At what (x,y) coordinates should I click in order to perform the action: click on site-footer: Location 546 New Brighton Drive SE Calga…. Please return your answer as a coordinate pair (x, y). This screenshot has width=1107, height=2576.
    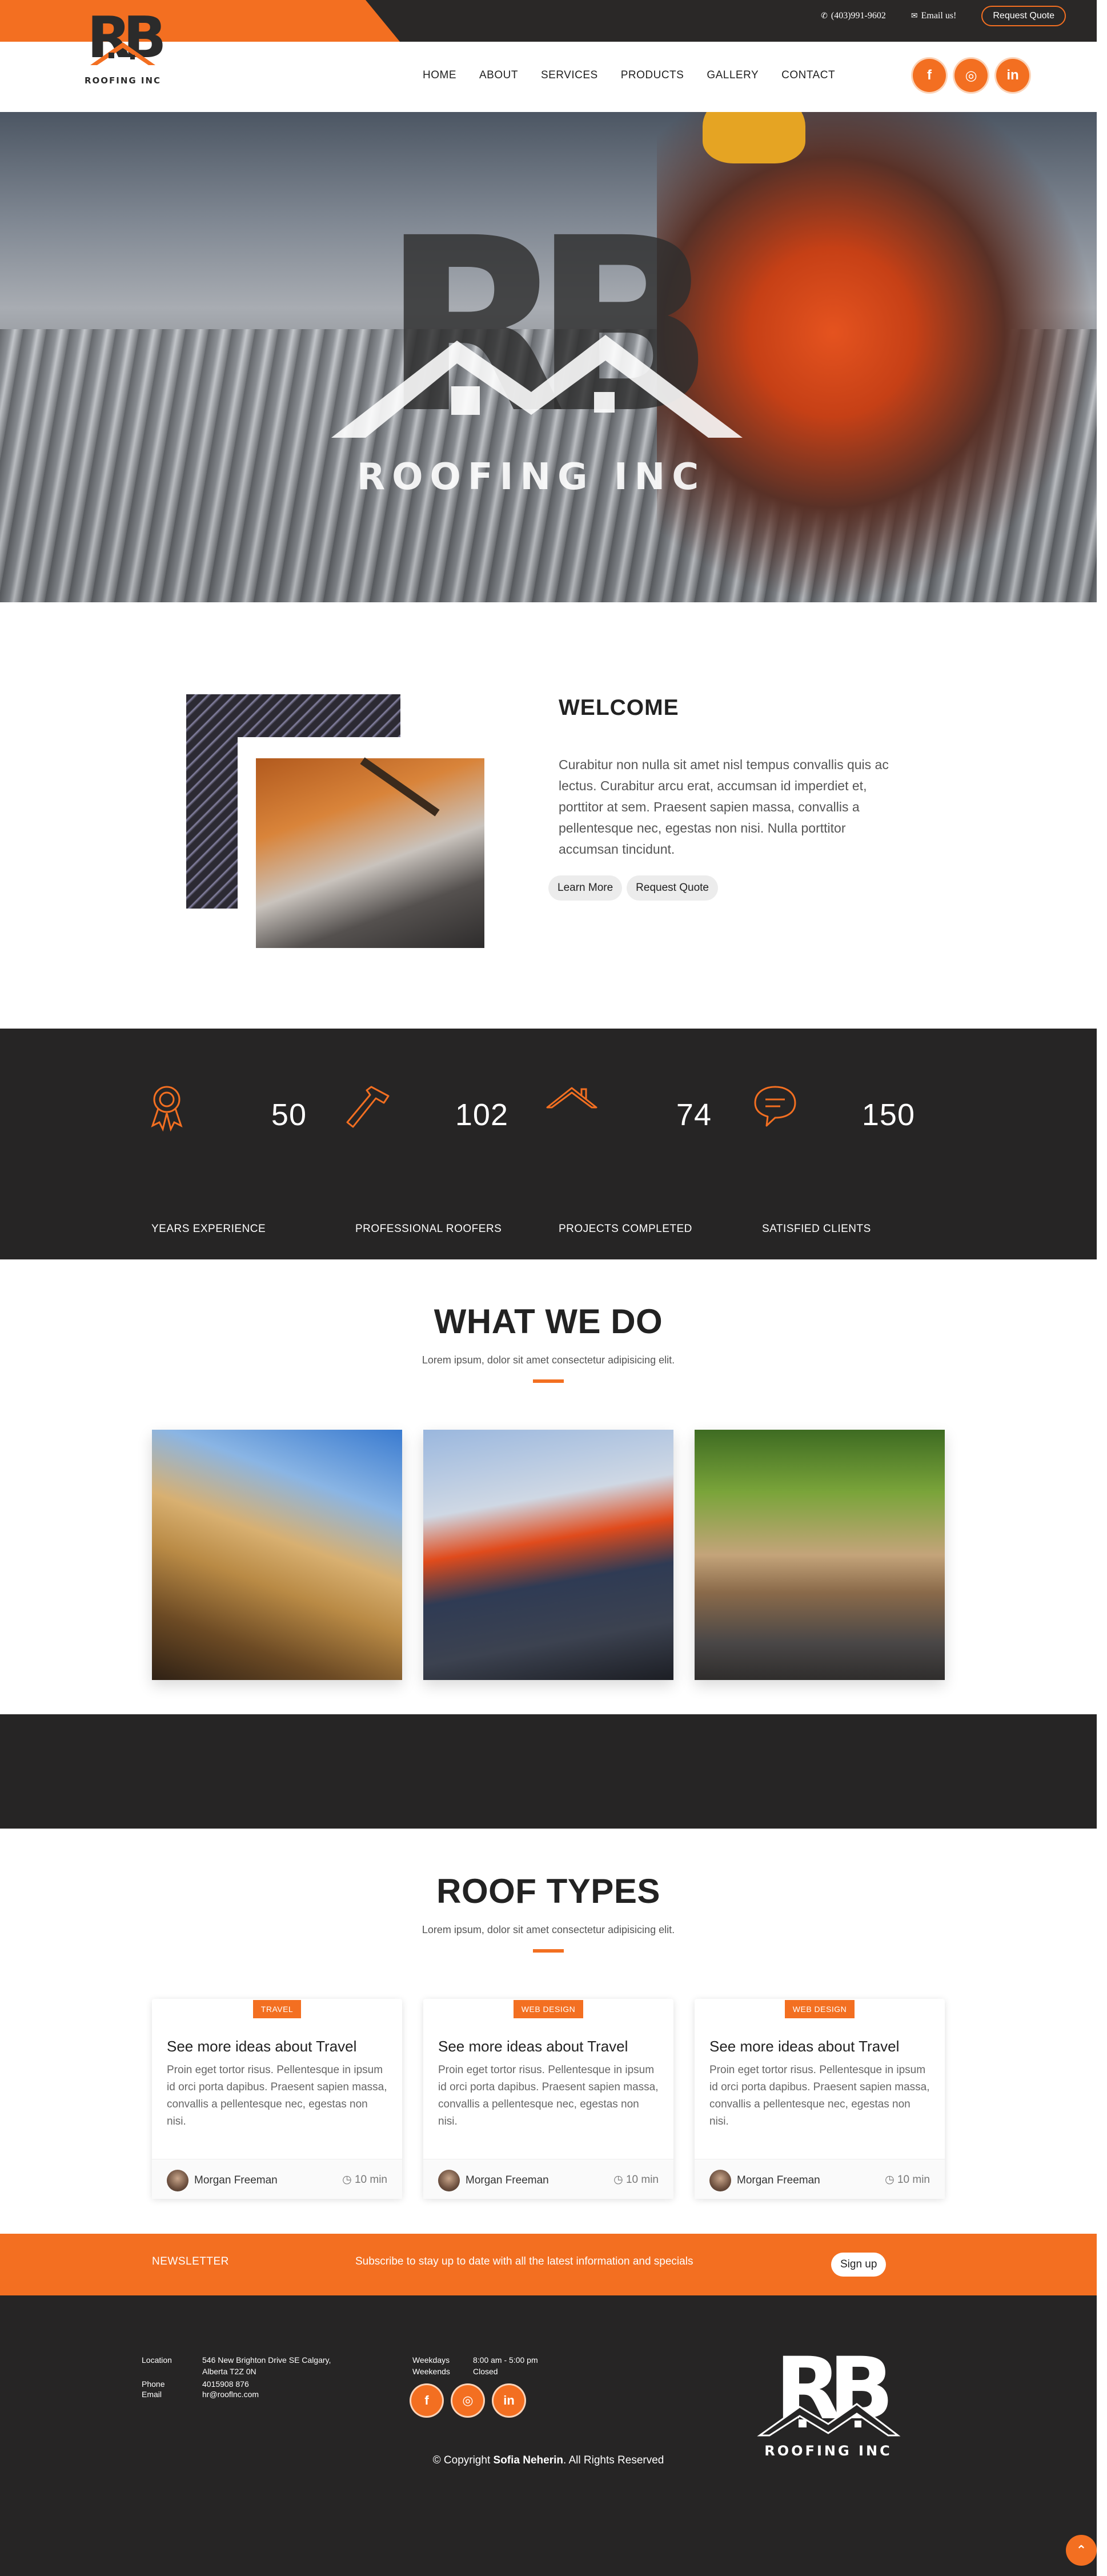
    Looking at the image, I should click on (549, 2435).